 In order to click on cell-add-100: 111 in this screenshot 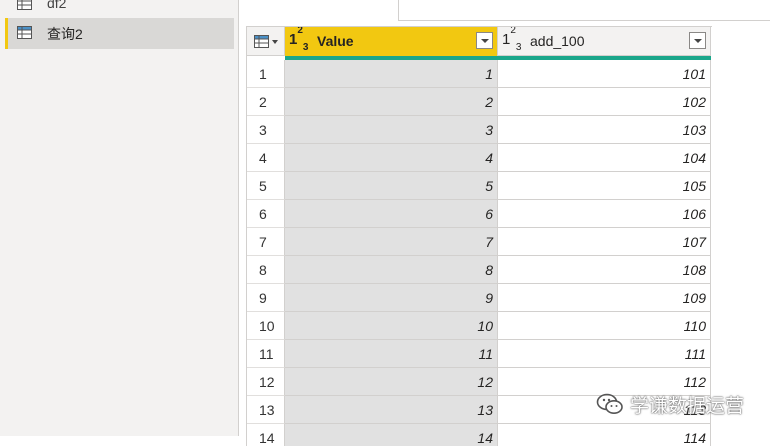, I will do `click(604, 354)`.